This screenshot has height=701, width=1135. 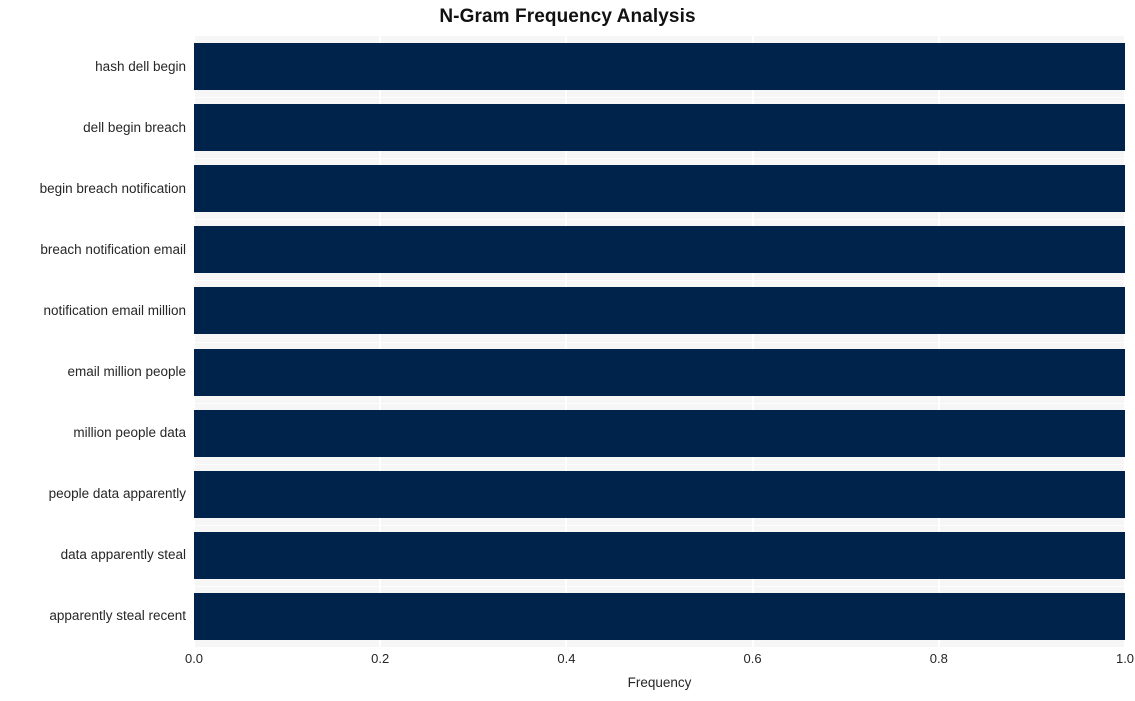 I want to click on y-axis-tick-label: dell begin breach, so click(x=134, y=127).